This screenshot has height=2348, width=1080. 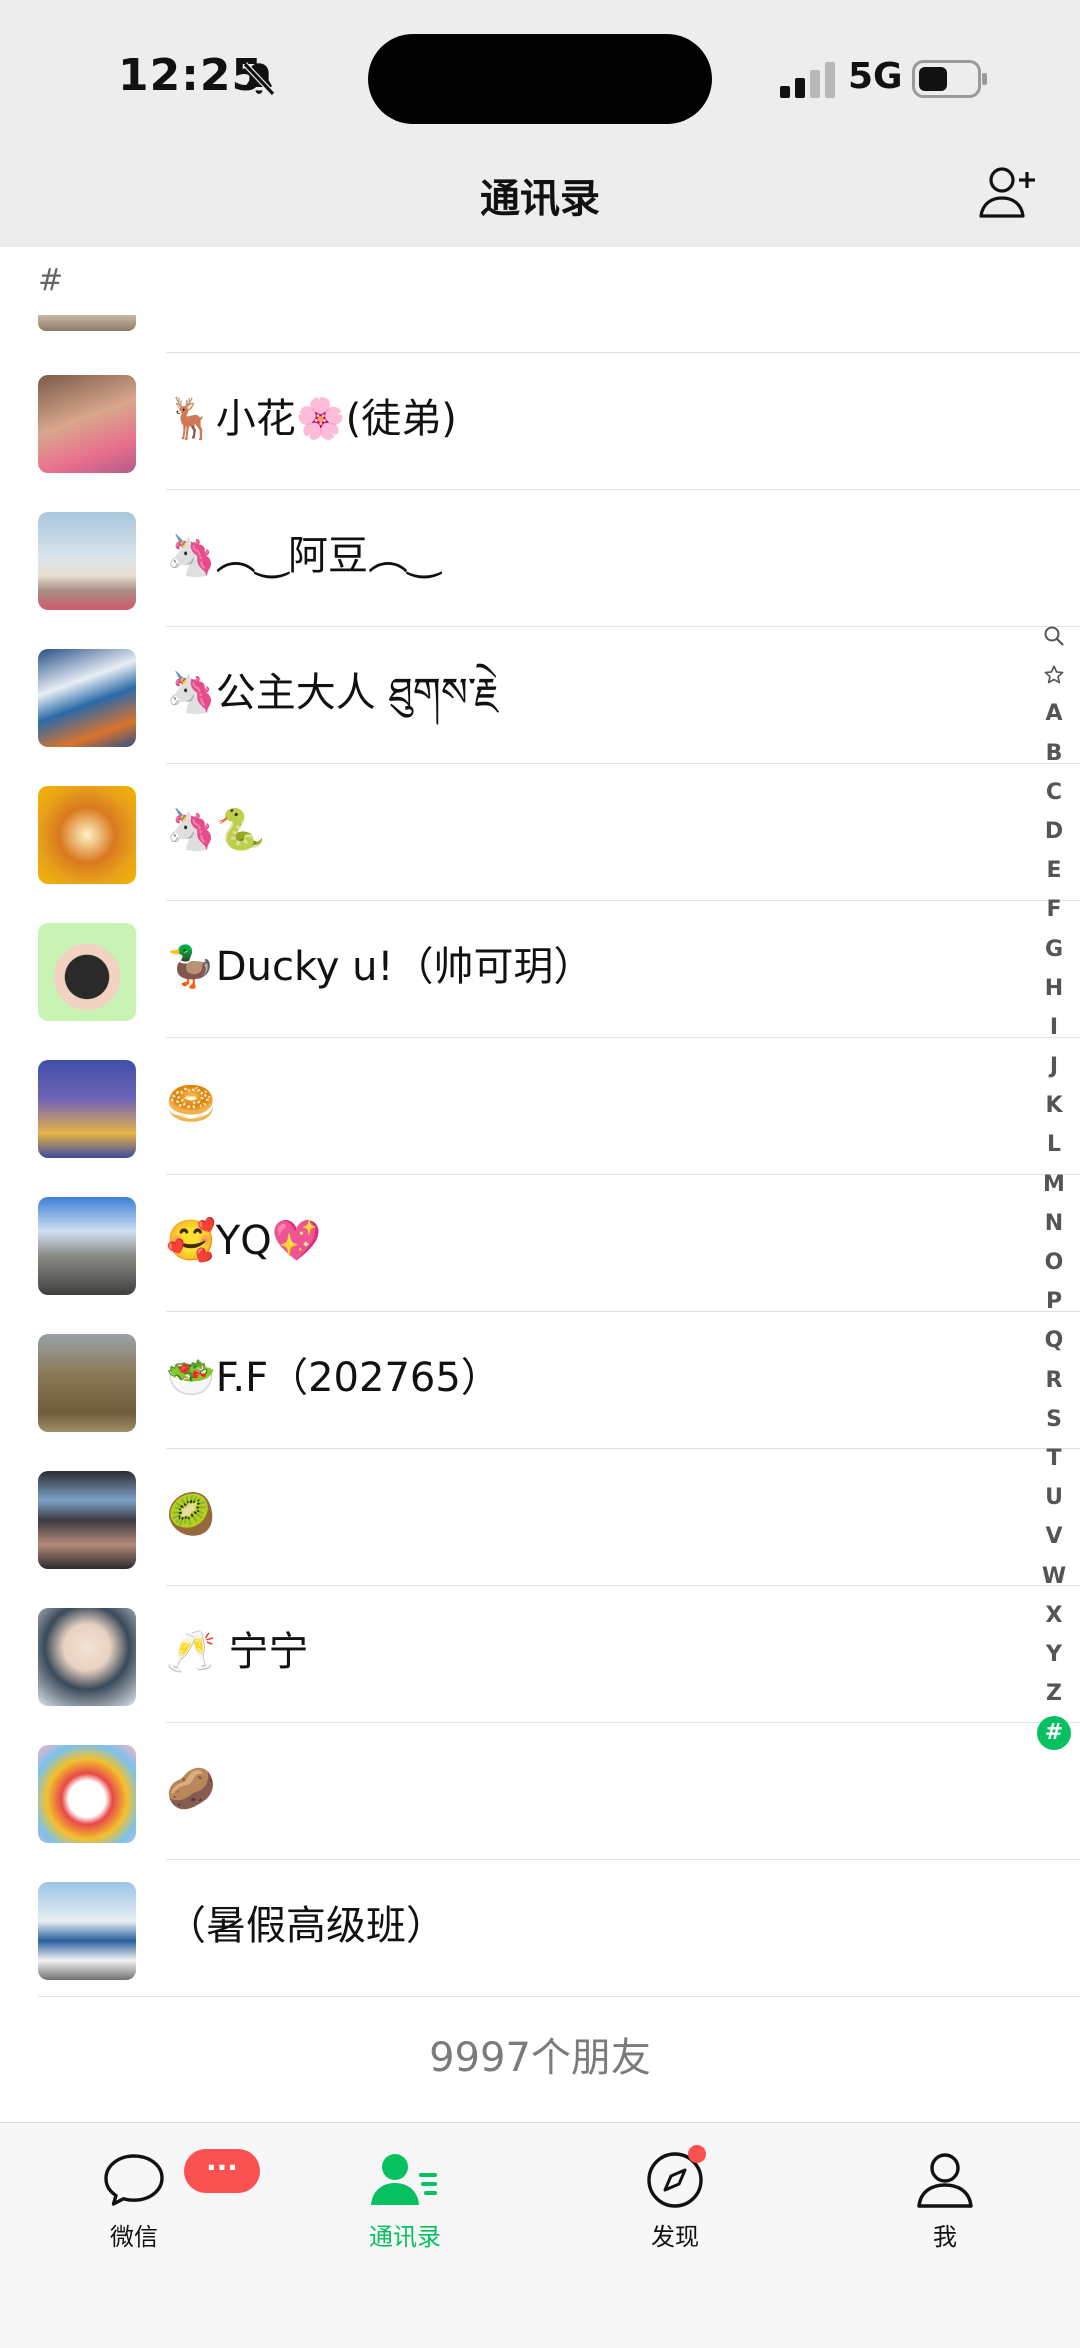 I want to click on contact-row: 🦌小花🌸(徒弟), so click(x=540, y=421).